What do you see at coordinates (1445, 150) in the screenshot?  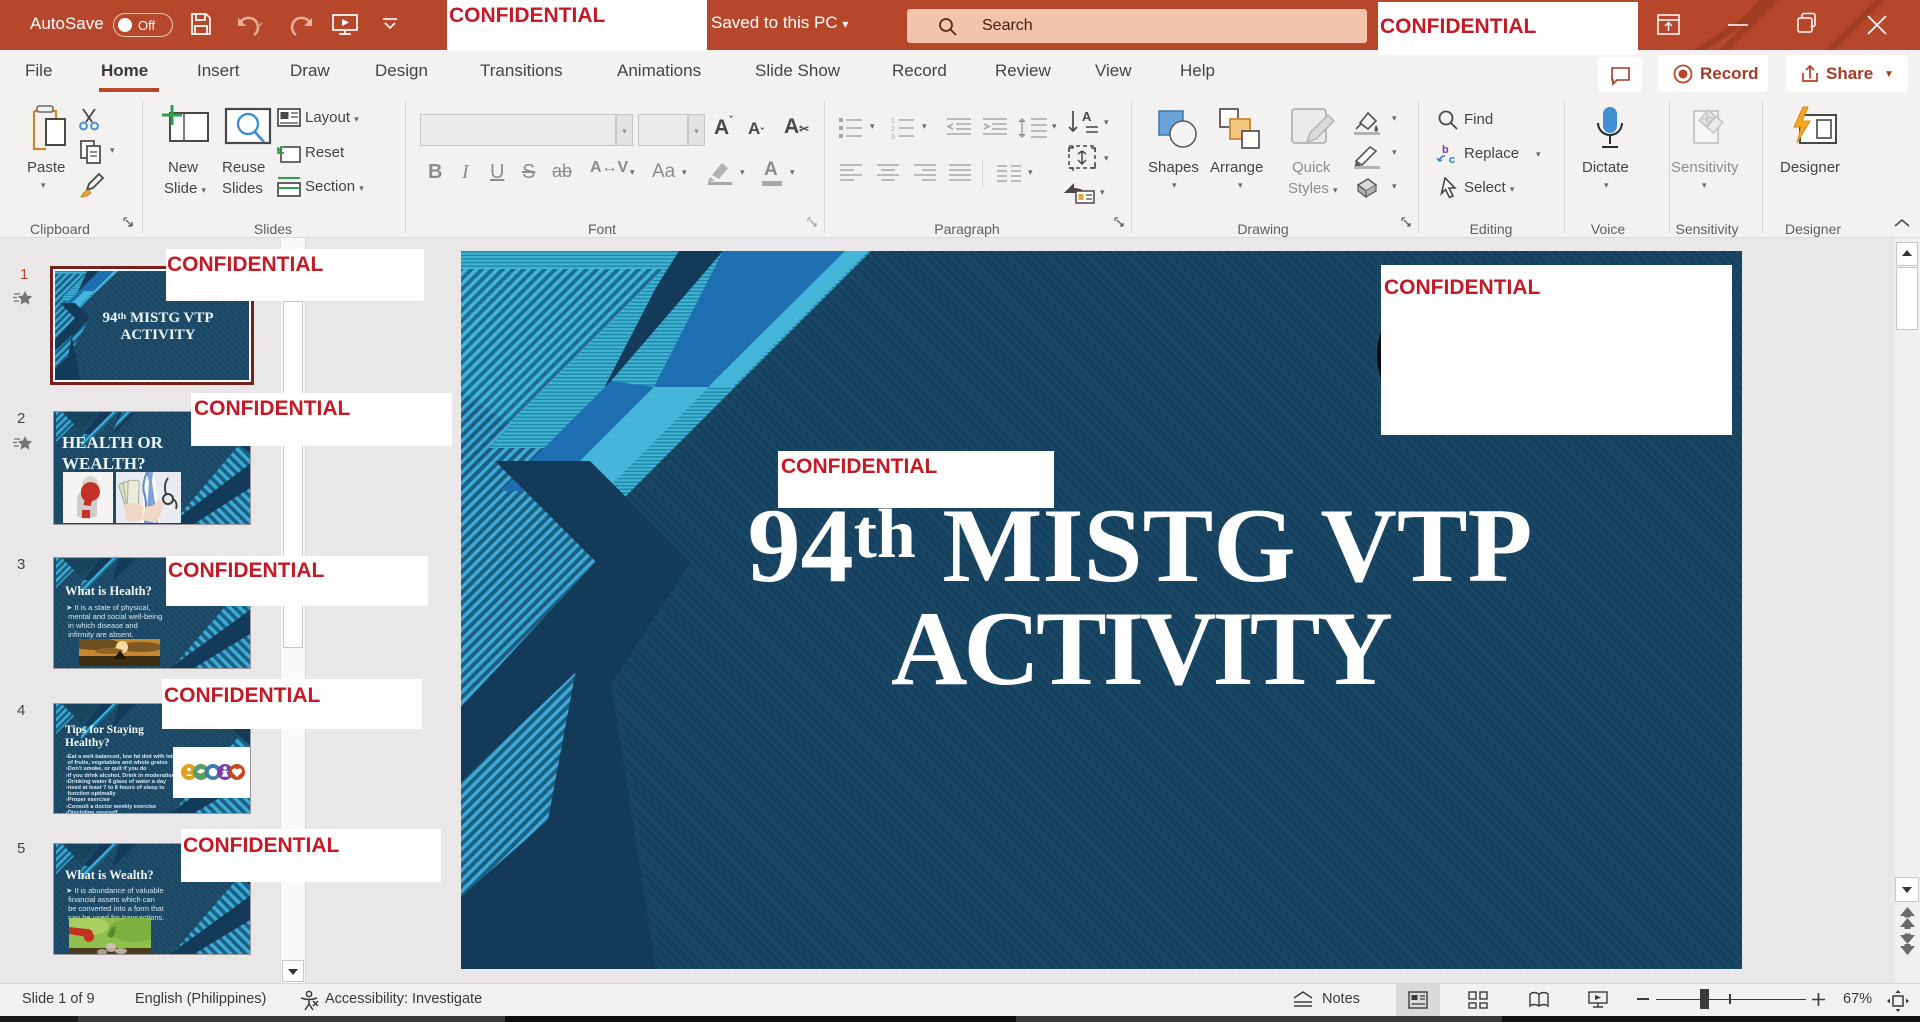 I see `svg-text: b` at bounding box center [1445, 150].